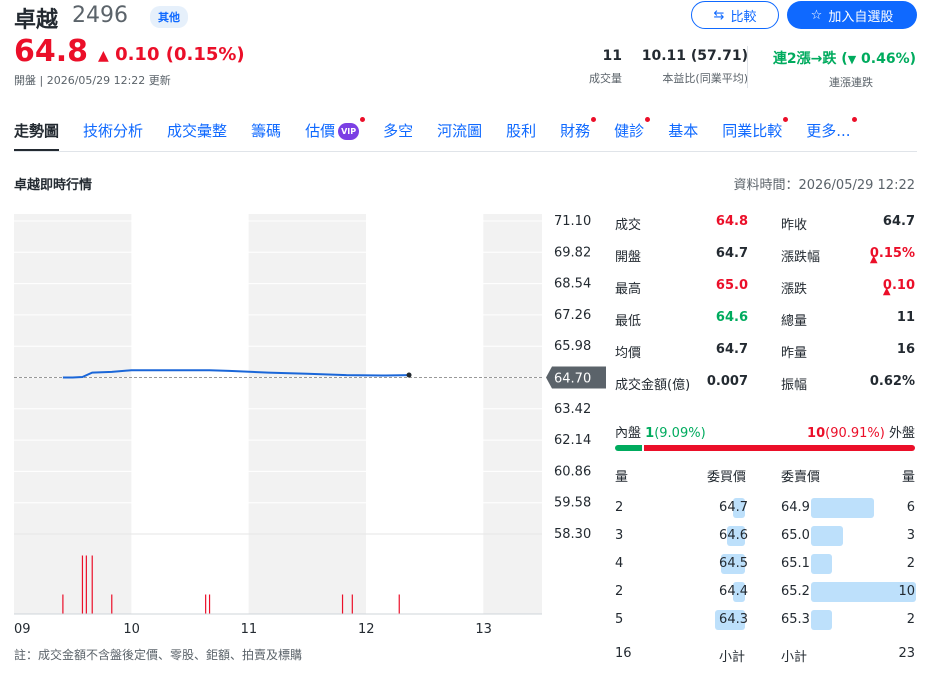 Image resolution: width=950 pixels, height=696 pixels. I want to click on bid-qty: 5, so click(619, 619).